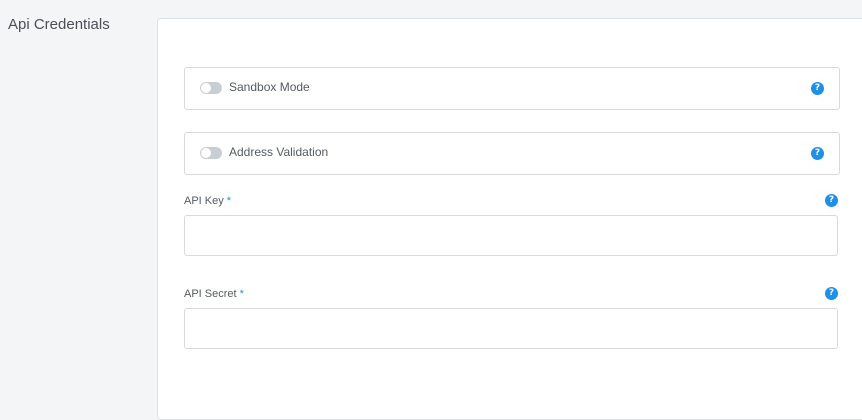  Describe the element at coordinates (210, 294) in the screenshot. I see `api-secret-label-text: API Secret` at that location.